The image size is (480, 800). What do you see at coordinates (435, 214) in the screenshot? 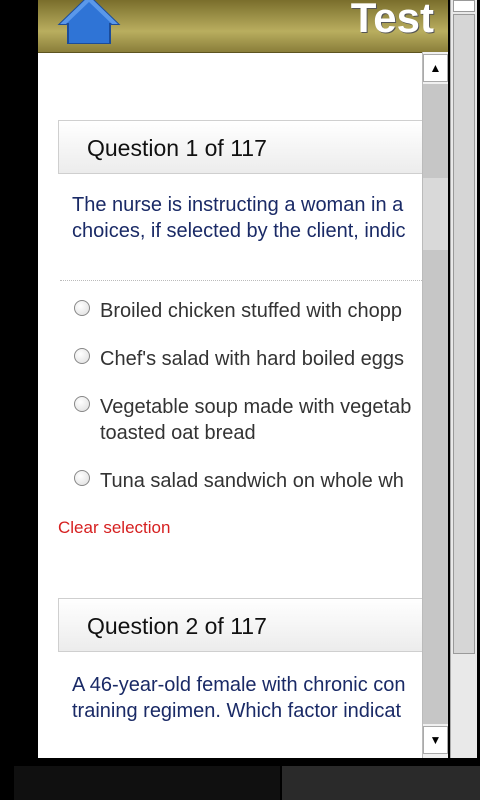
I see `scrollbar-thumb` at bounding box center [435, 214].